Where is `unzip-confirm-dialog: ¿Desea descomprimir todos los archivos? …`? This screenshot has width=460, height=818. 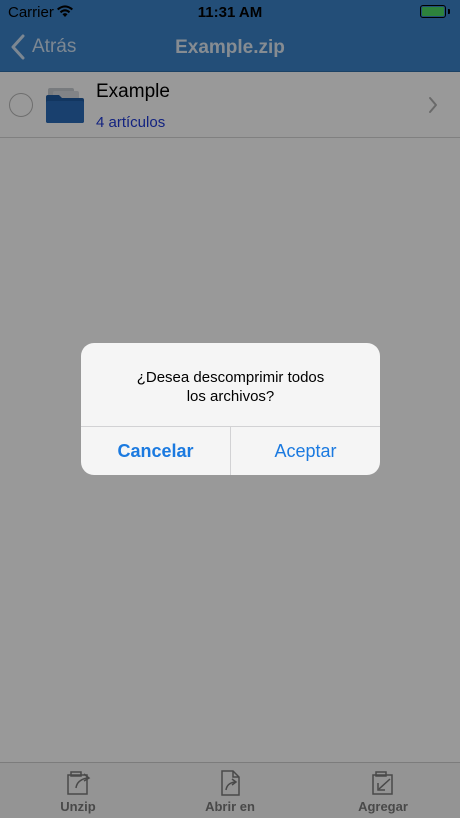 unzip-confirm-dialog: ¿Desea descomprimir todos los archivos? … is located at coordinates (230, 409).